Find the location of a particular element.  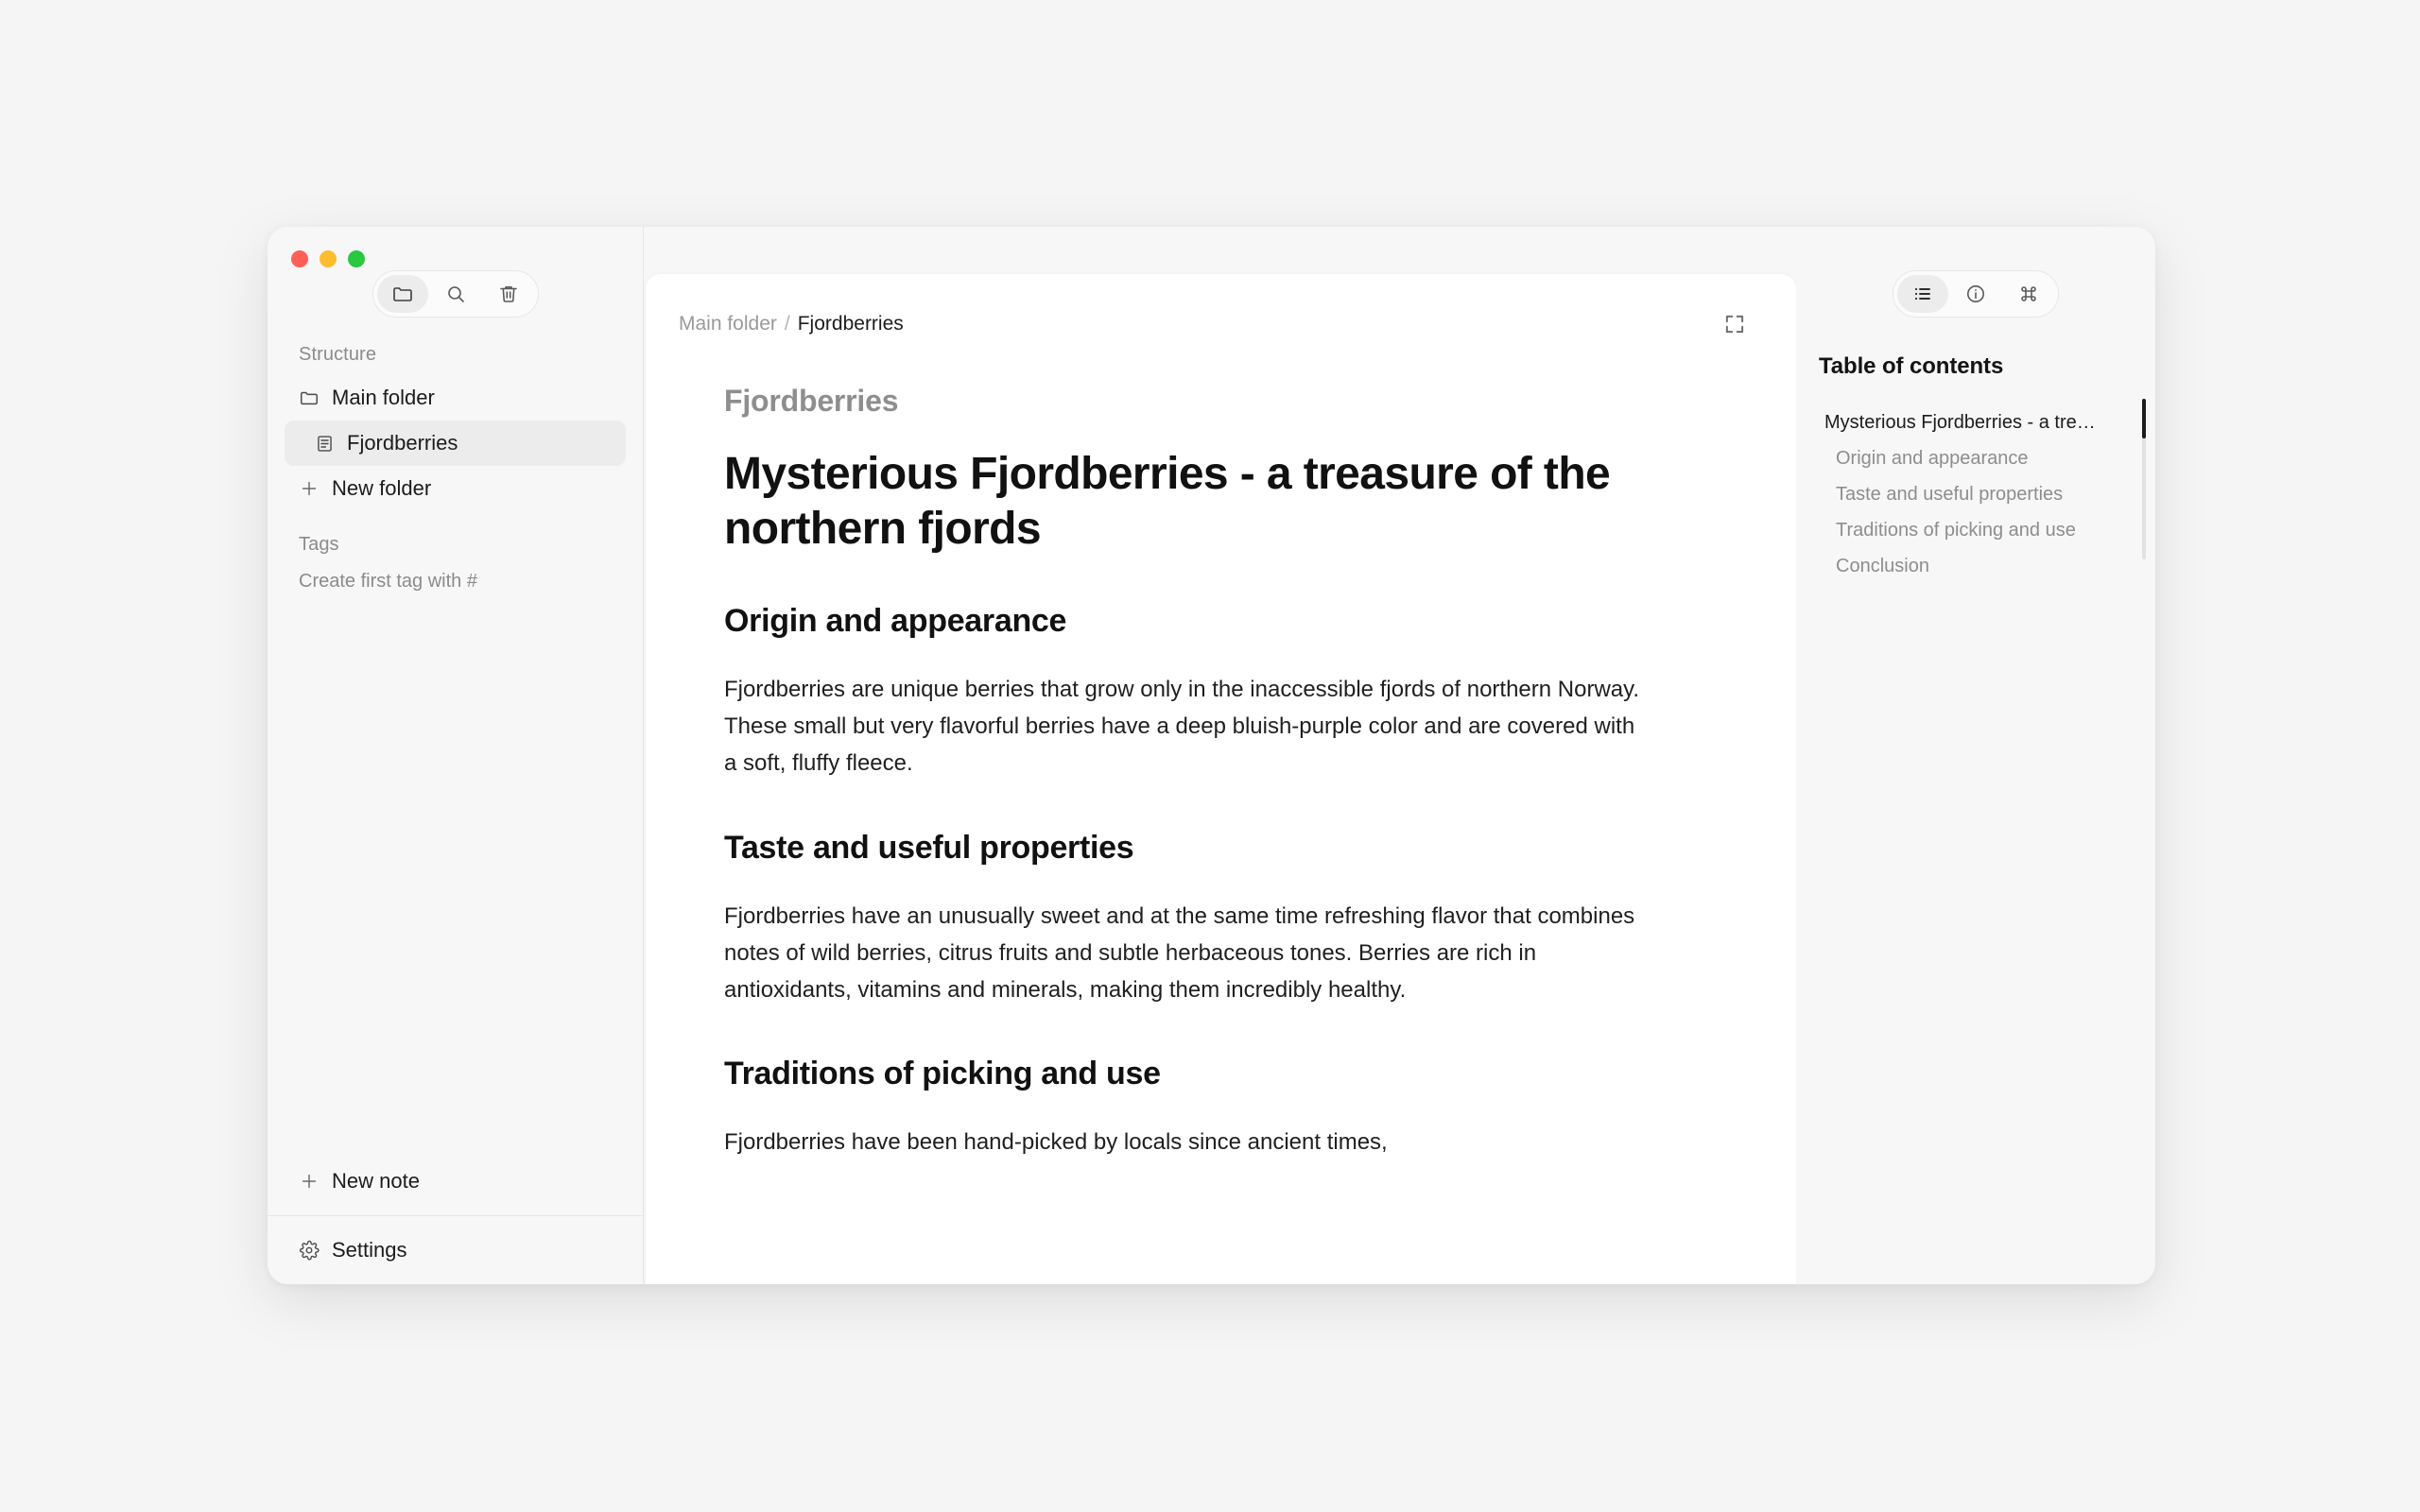

toc-tab-button is located at coordinates (1922, 294).